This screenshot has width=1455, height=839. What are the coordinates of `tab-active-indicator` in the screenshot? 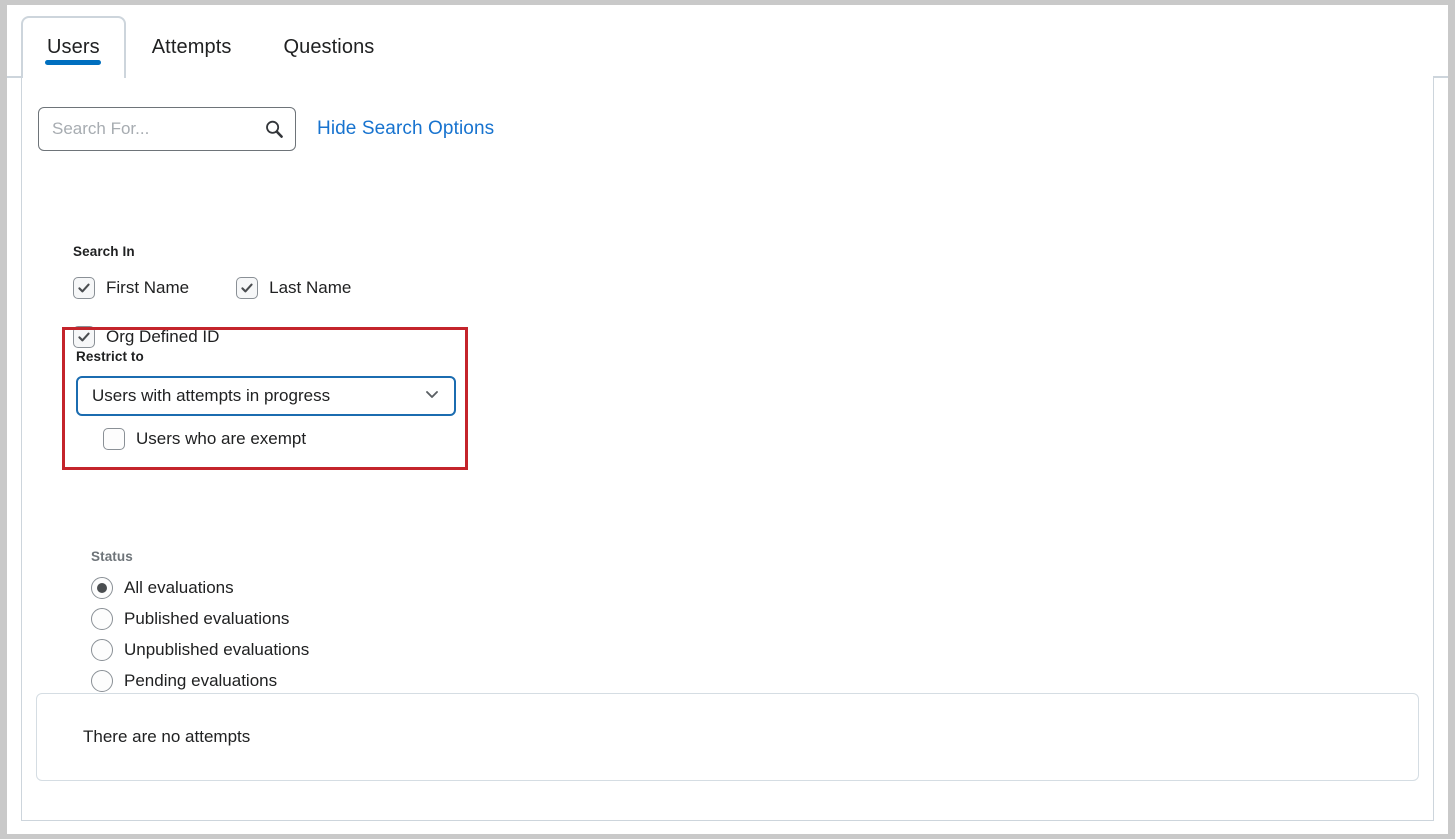 It's located at (73, 62).